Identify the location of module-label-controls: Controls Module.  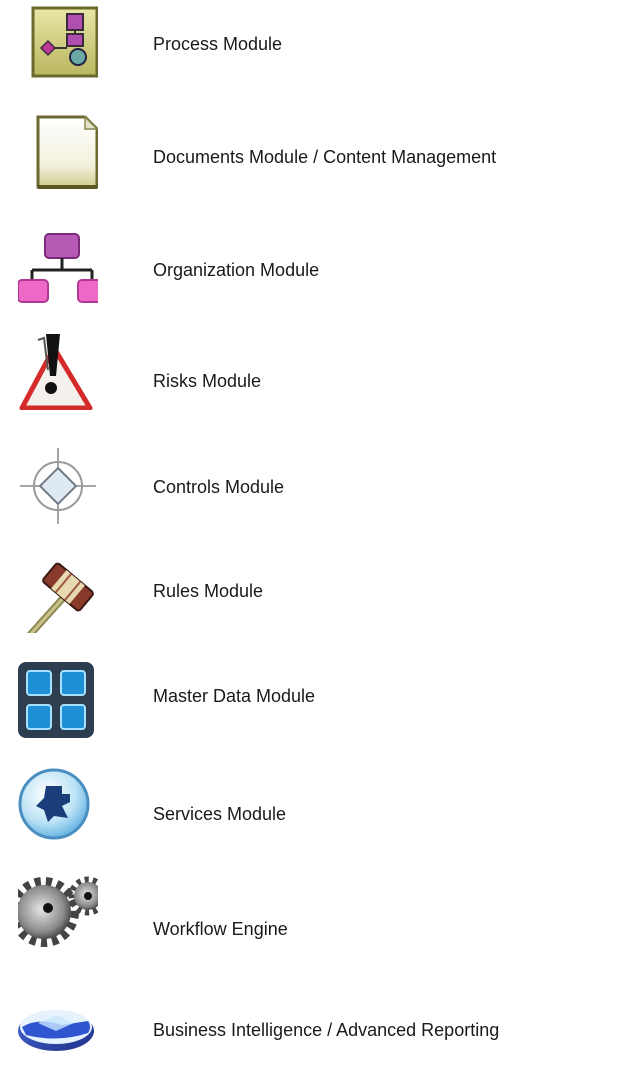
(219, 487).